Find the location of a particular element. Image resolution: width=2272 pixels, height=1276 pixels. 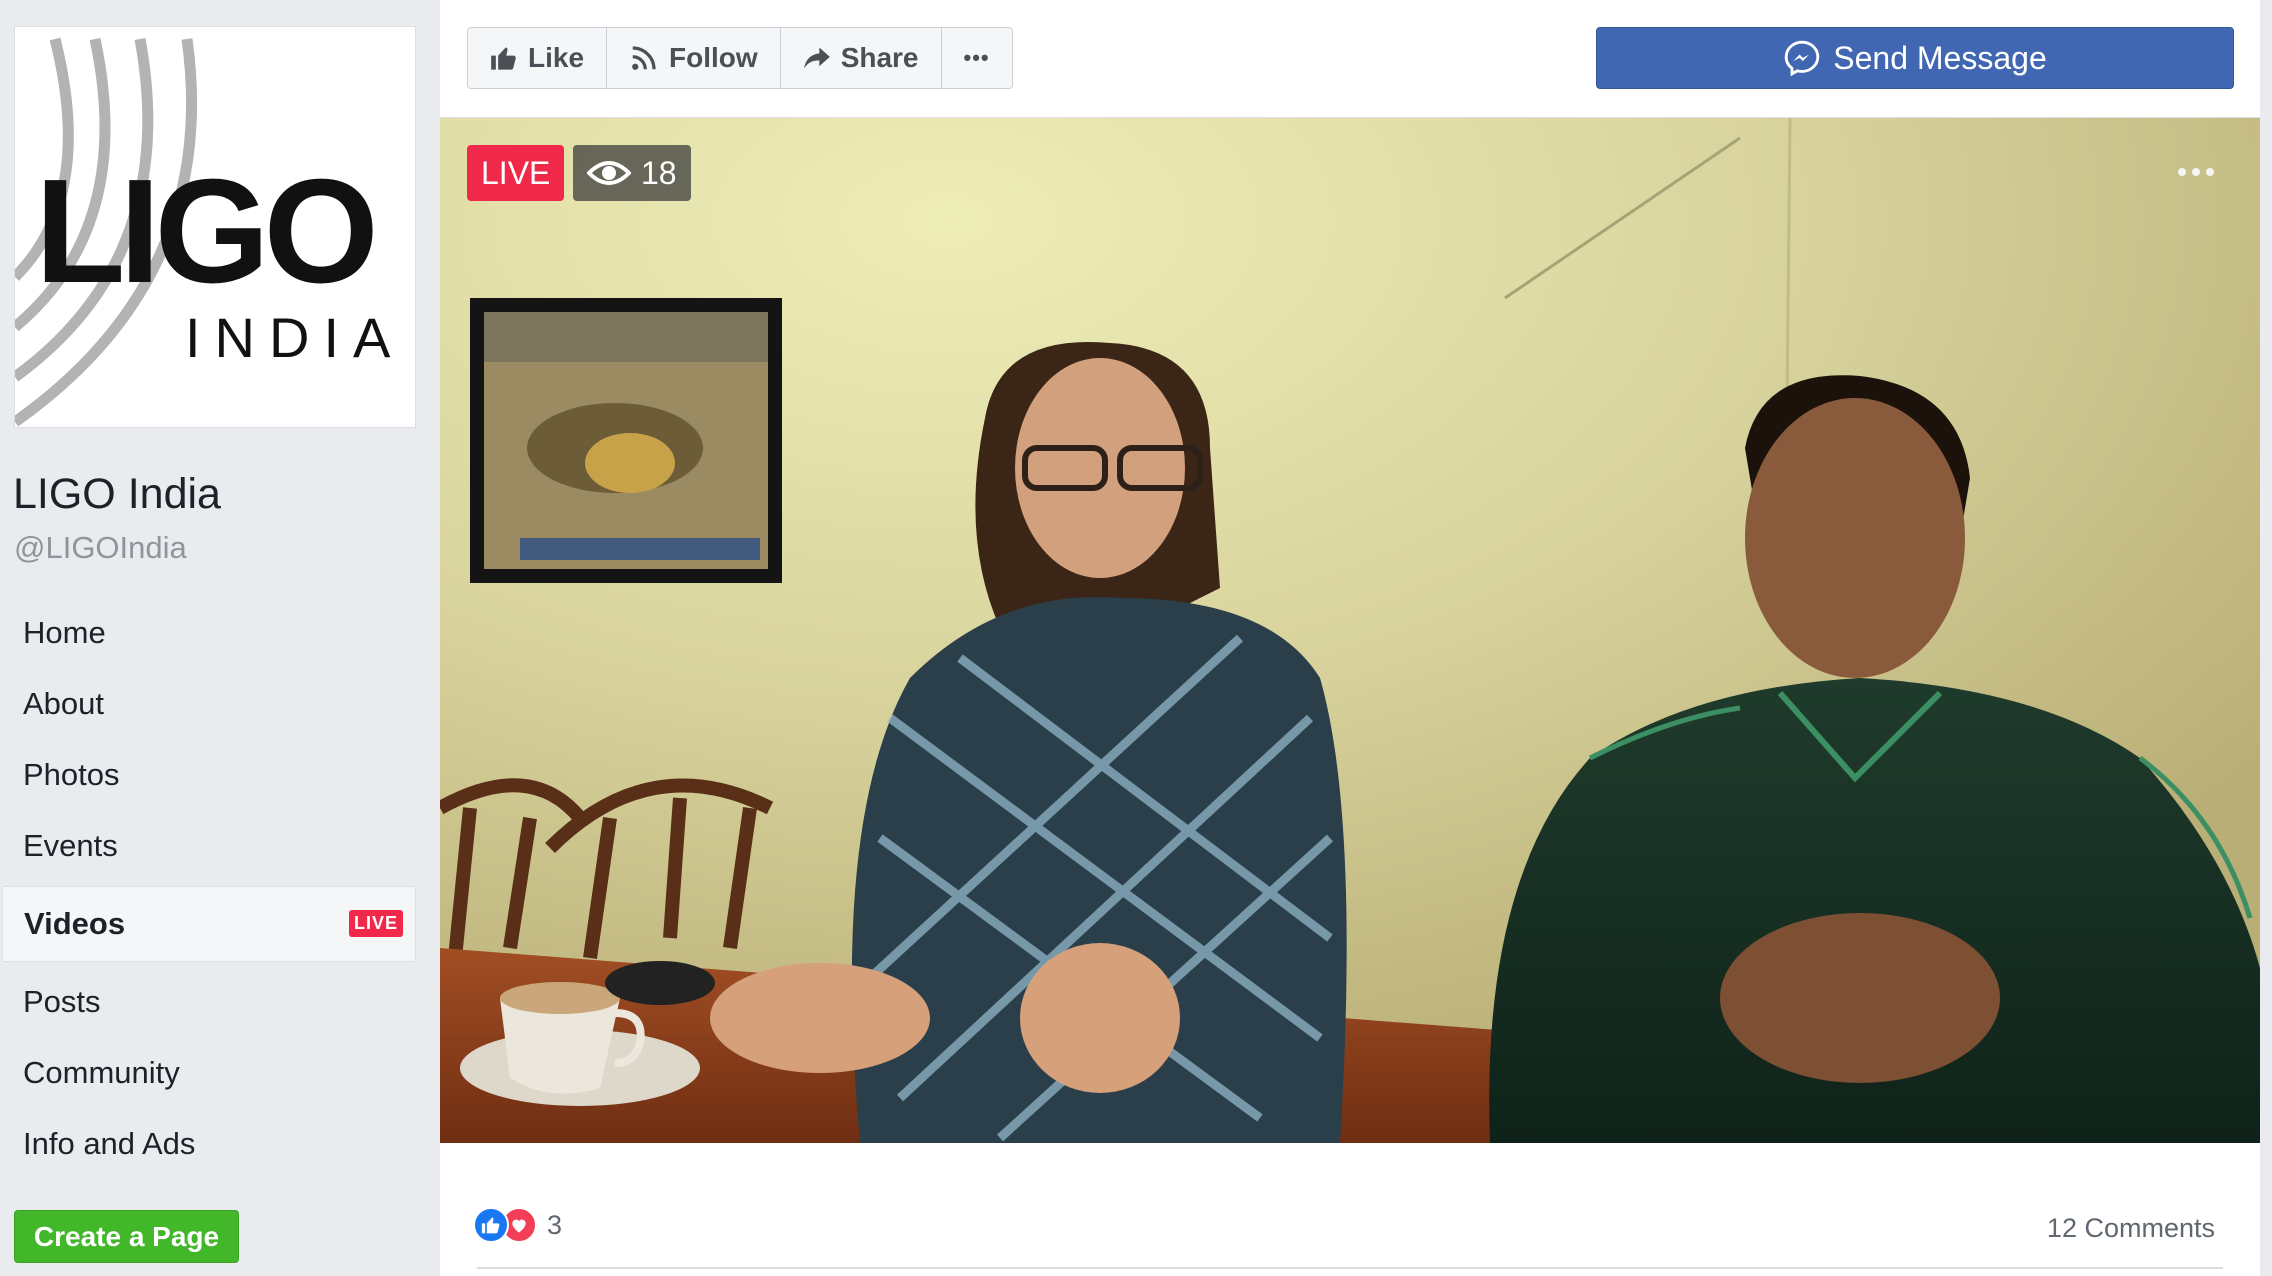

nav-item-about: About is located at coordinates (209, 704).